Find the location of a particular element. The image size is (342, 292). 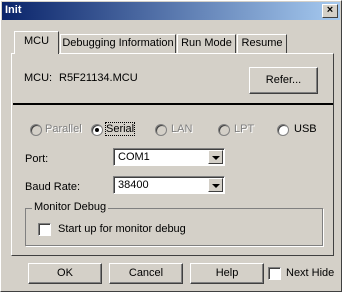

tab-debugging-information: Debugging Information is located at coordinates (118, 43).